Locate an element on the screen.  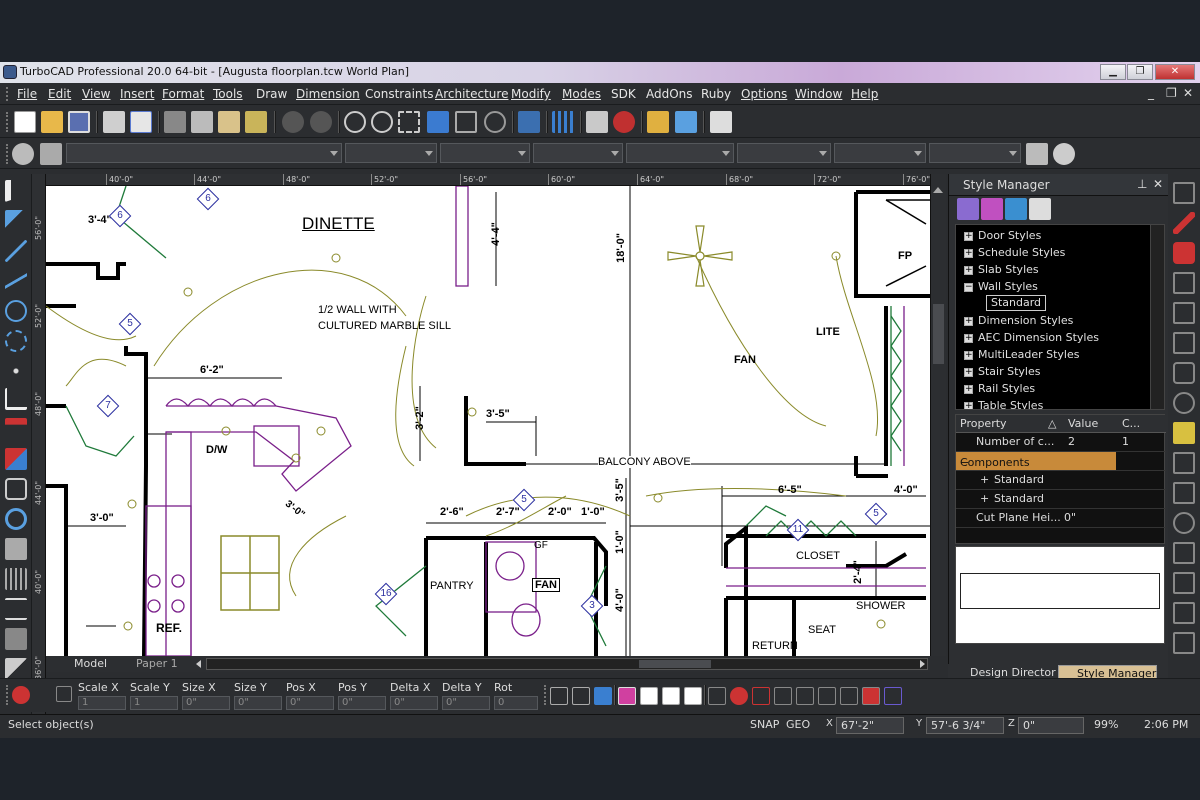
close-button: ✕ is located at coordinates (1175, 72).